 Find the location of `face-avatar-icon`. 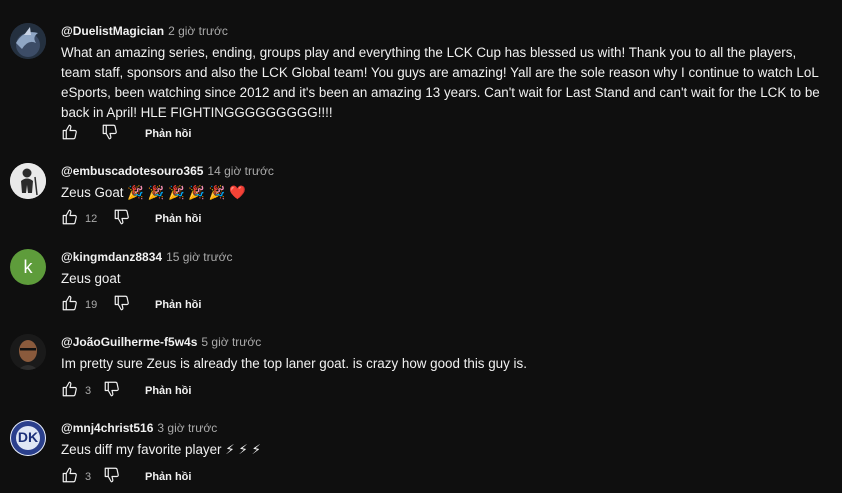

face-avatar-icon is located at coordinates (28, 352).